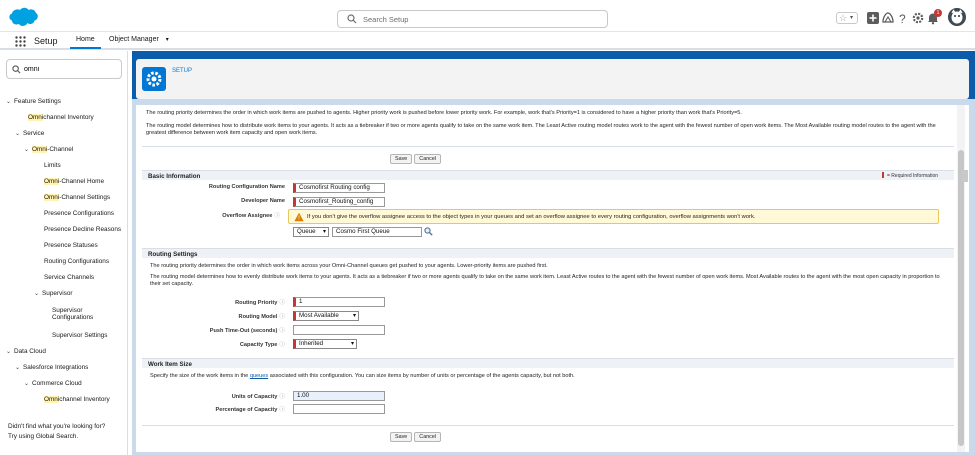 The image size is (975, 455). I want to click on sidebar-item-salesforce-integrations: ⌄ Salesforce Integrations, so click(51, 367).